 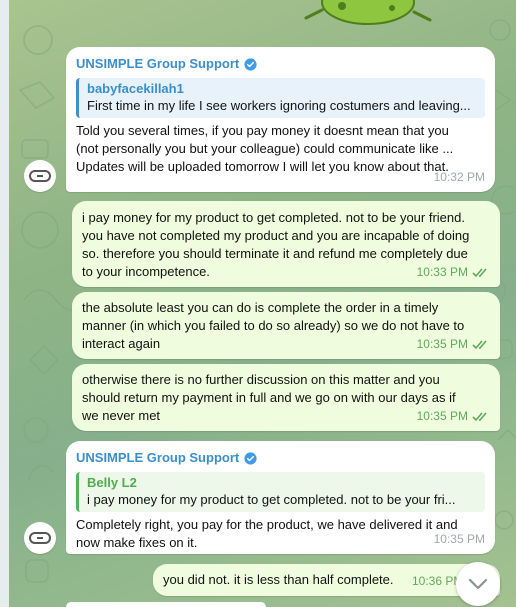 I want to click on message-meta: 10:32 PM, so click(x=459, y=177).